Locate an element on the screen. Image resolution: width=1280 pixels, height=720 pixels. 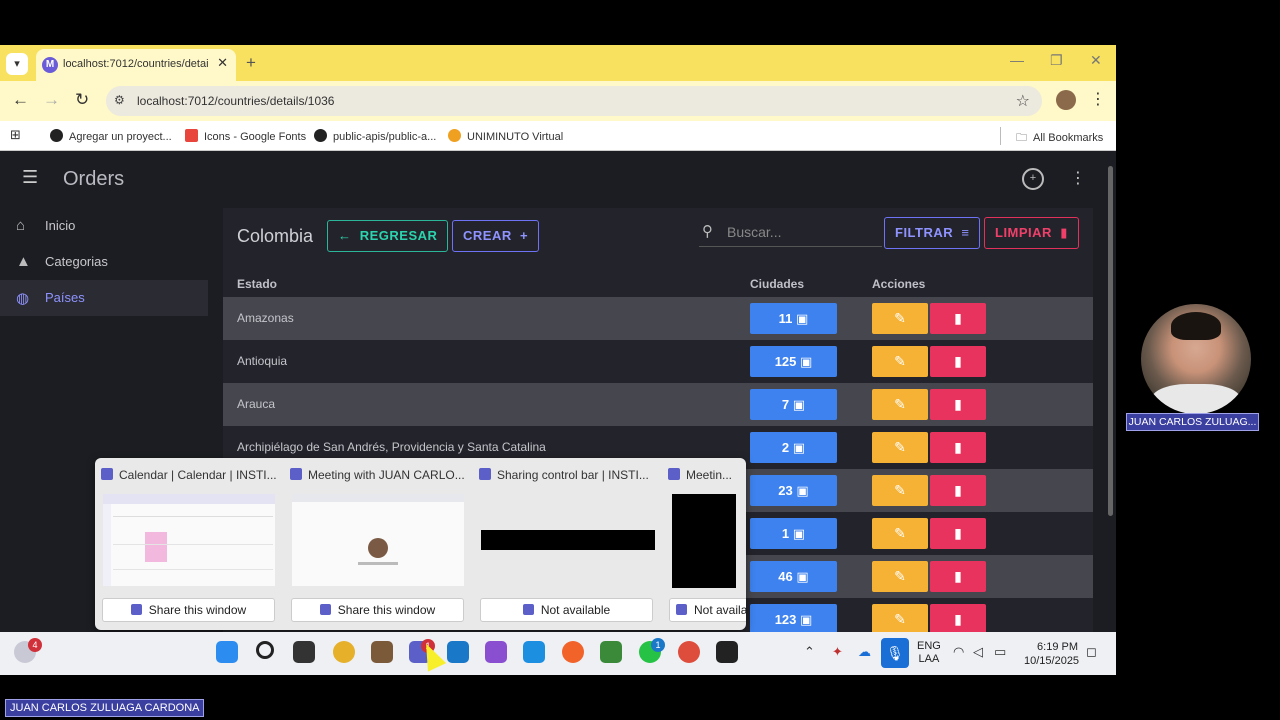
sidebar-item-categorias: ▲ Categorias is located at coordinates (104, 262).